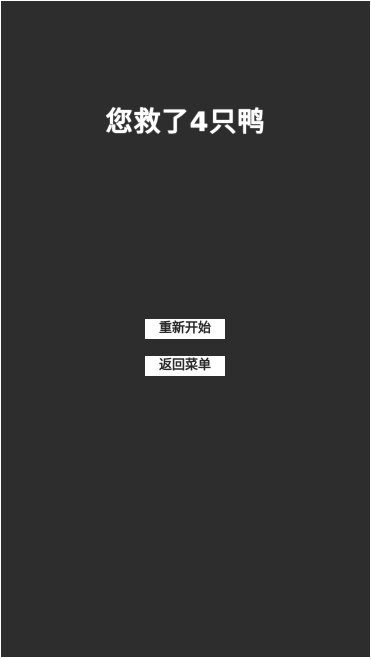 This screenshot has height=659, width=371. Describe the element at coordinates (185, 122) in the screenshot. I see `result-title: 您救了4只鸭` at that location.